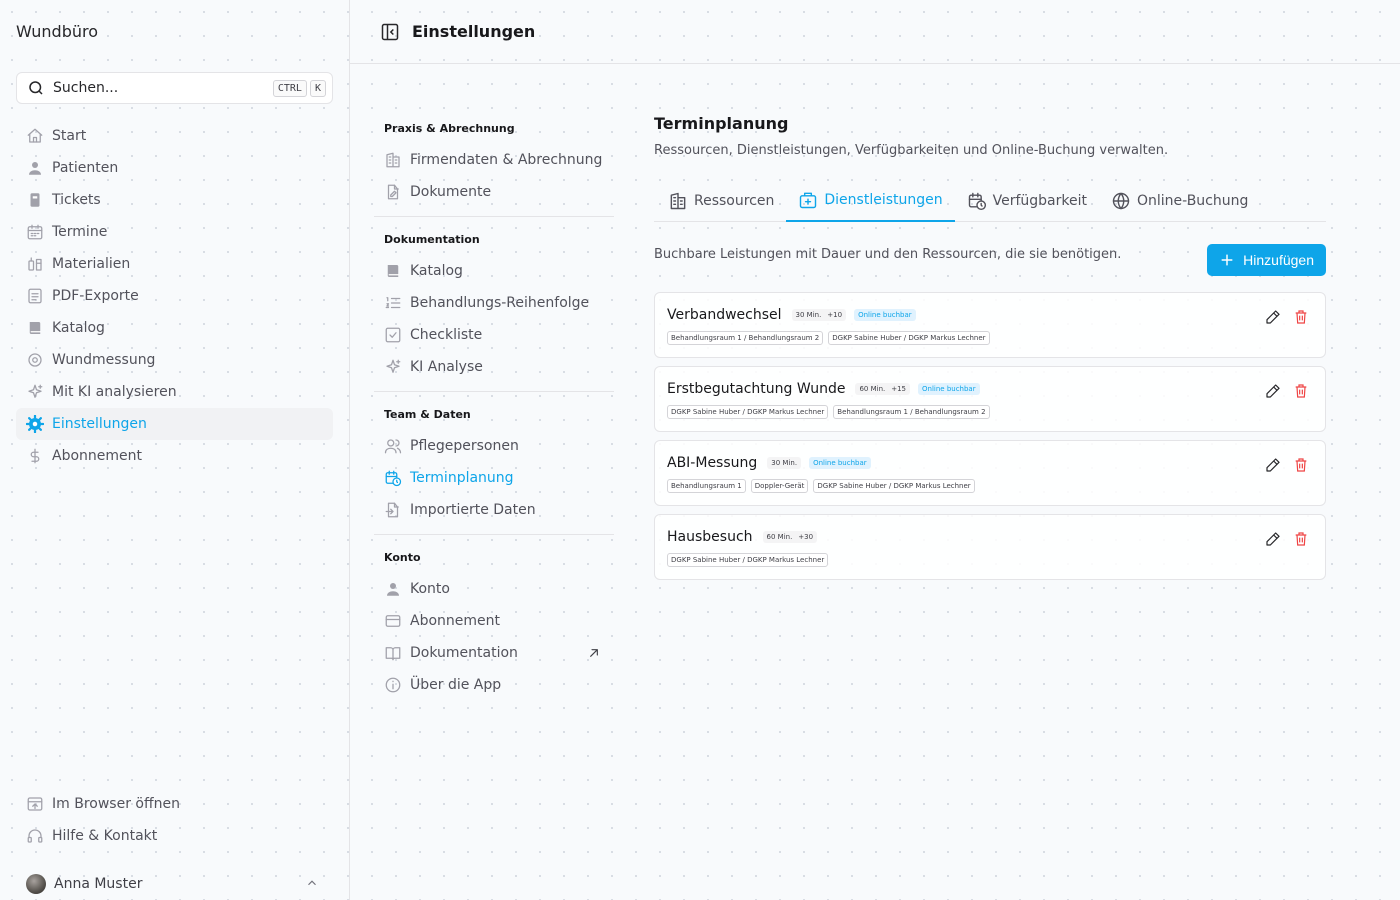 The image size is (1400, 900). Describe the element at coordinates (819, 315) in the screenshot. I see `duration-badge: 30 Min. +10` at that location.